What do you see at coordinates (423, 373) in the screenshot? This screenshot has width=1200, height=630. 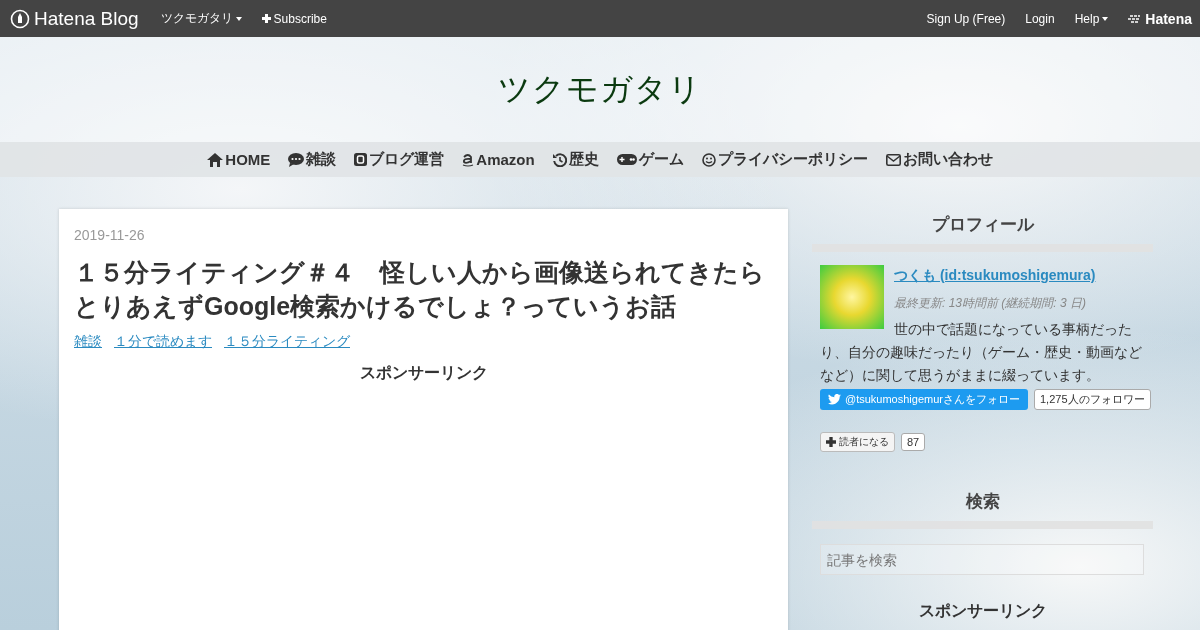 I see `sponsor-label: スポンサーリンク` at bounding box center [423, 373].